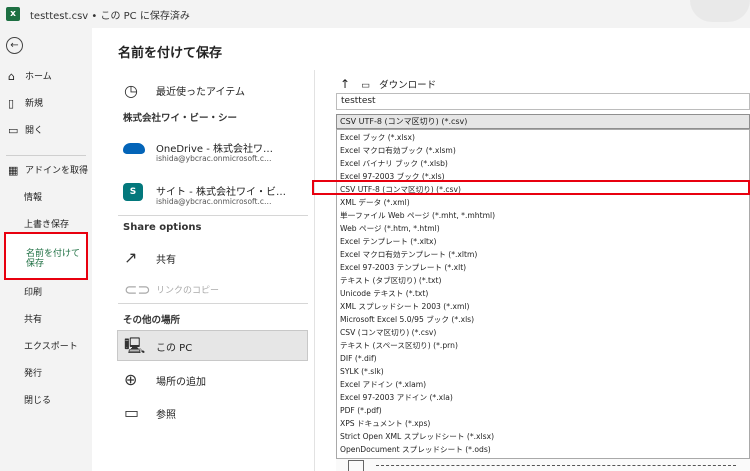  Describe the element at coordinates (110, 16) in the screenshot. I see `window-title: testtest.csv • この PC に保存済み` at that location.